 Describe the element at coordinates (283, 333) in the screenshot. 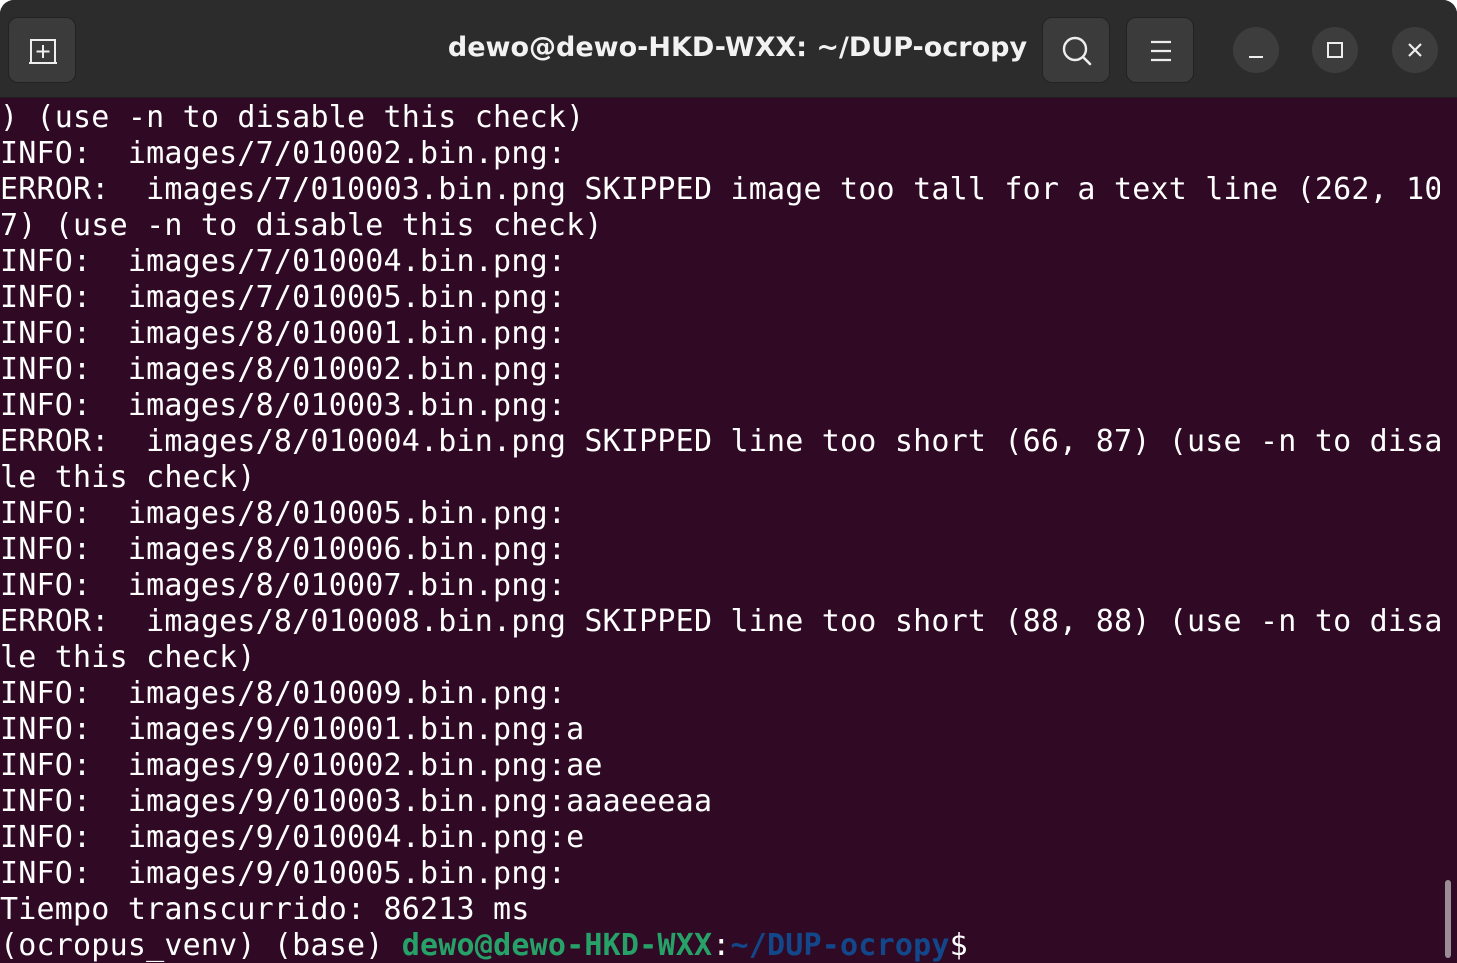

I see `output-line: INFO: images/8/010001.bin.png:` at that location.